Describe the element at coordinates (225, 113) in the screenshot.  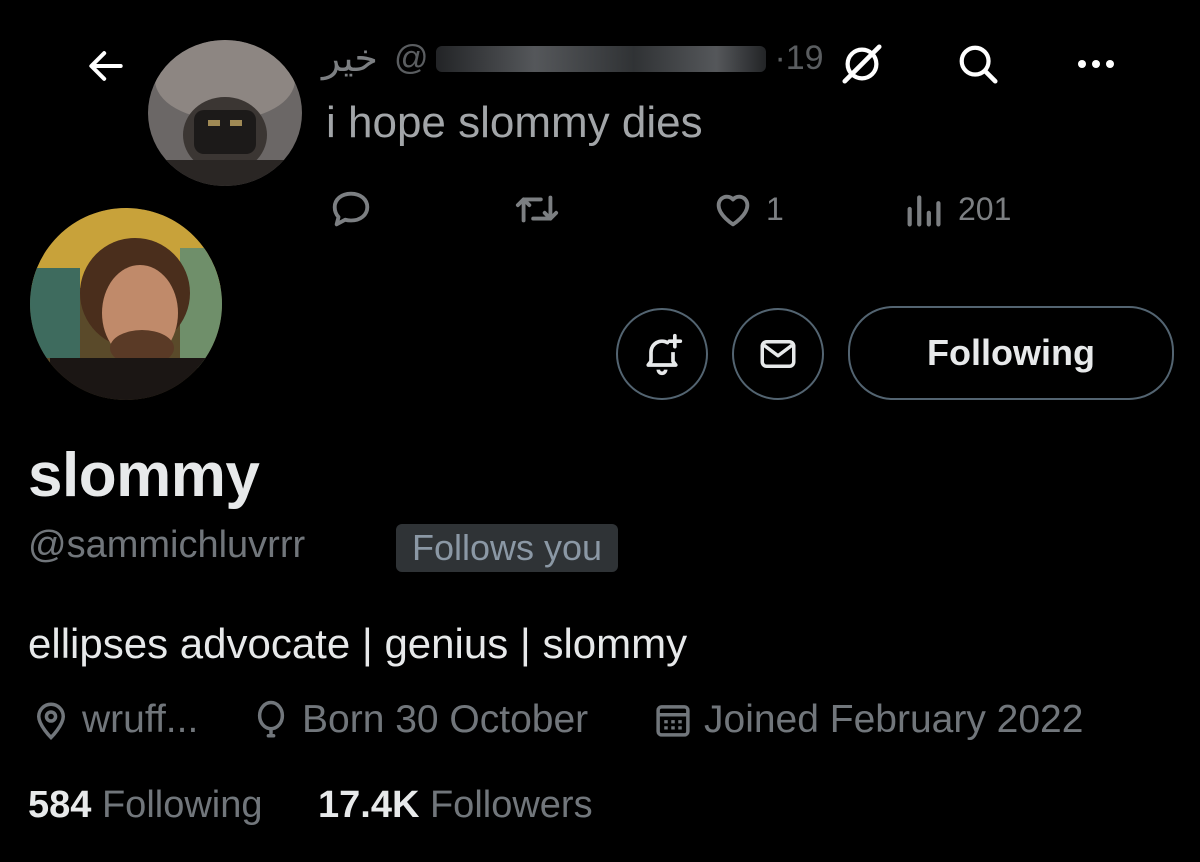
I see `banner-tweet-avatar` at that location.